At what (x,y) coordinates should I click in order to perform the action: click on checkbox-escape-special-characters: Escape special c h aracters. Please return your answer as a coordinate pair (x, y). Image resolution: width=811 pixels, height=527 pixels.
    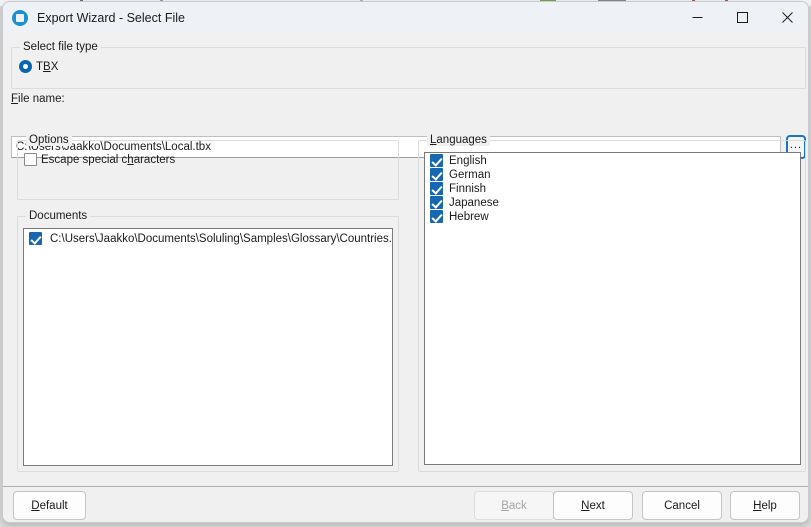
    Looking at the image, I should click on (99, 159).